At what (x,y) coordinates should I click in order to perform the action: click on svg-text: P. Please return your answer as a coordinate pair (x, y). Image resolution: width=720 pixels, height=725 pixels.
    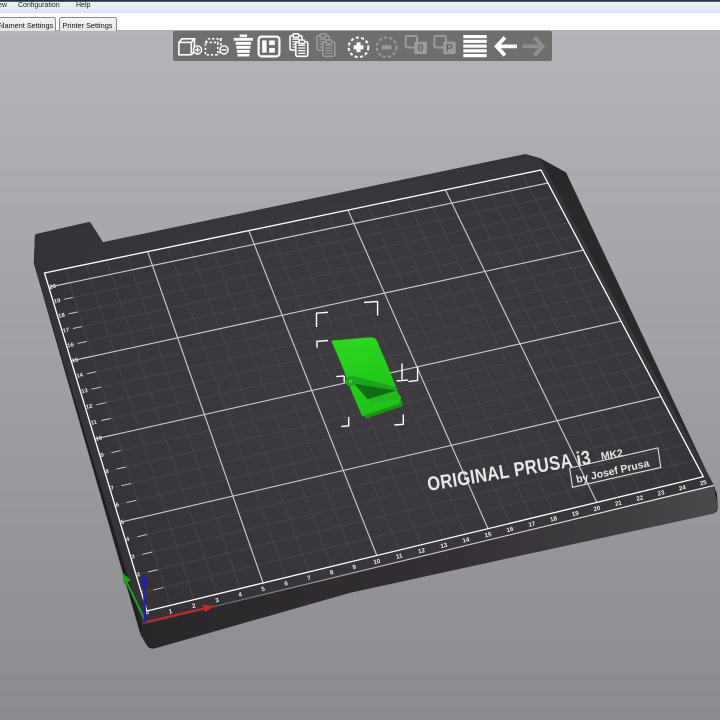
    Looking at the image, I should click on (449, 49).